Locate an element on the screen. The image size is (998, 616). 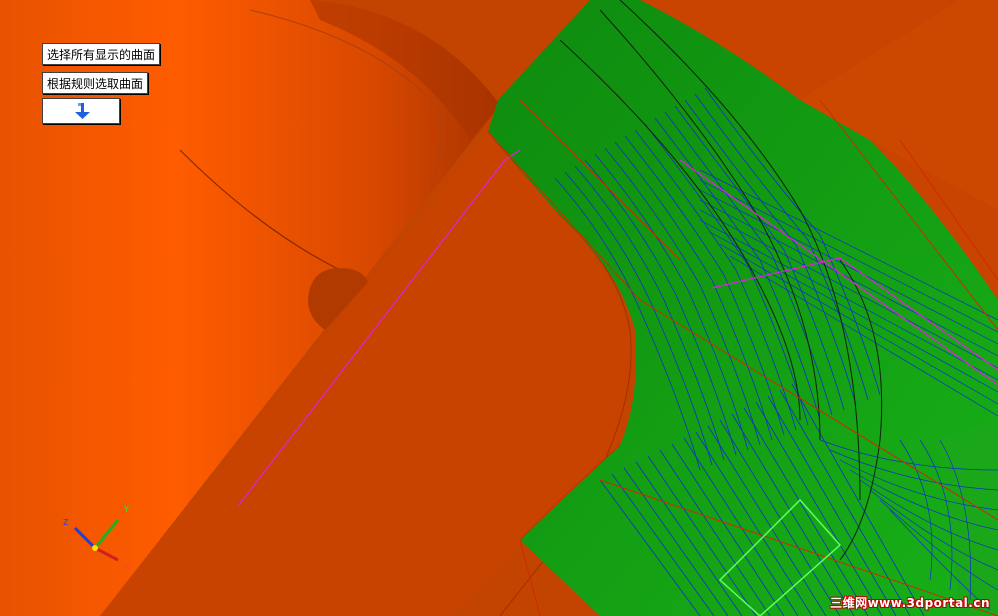
select-all-visible-surfaces-button: 选择所有显示的曲面 is located at coordinates (101, 54).